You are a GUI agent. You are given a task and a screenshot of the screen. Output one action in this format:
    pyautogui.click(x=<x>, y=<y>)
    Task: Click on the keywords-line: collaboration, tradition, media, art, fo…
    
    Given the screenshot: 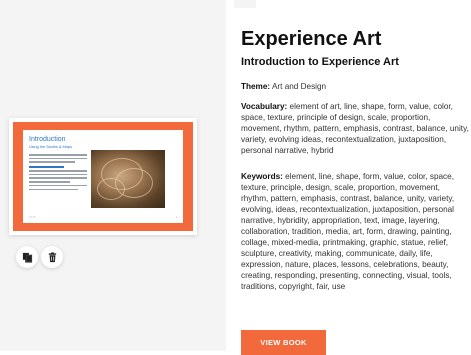 What is the action you would take?
    pyautogui.click(x=346, y=231)
    